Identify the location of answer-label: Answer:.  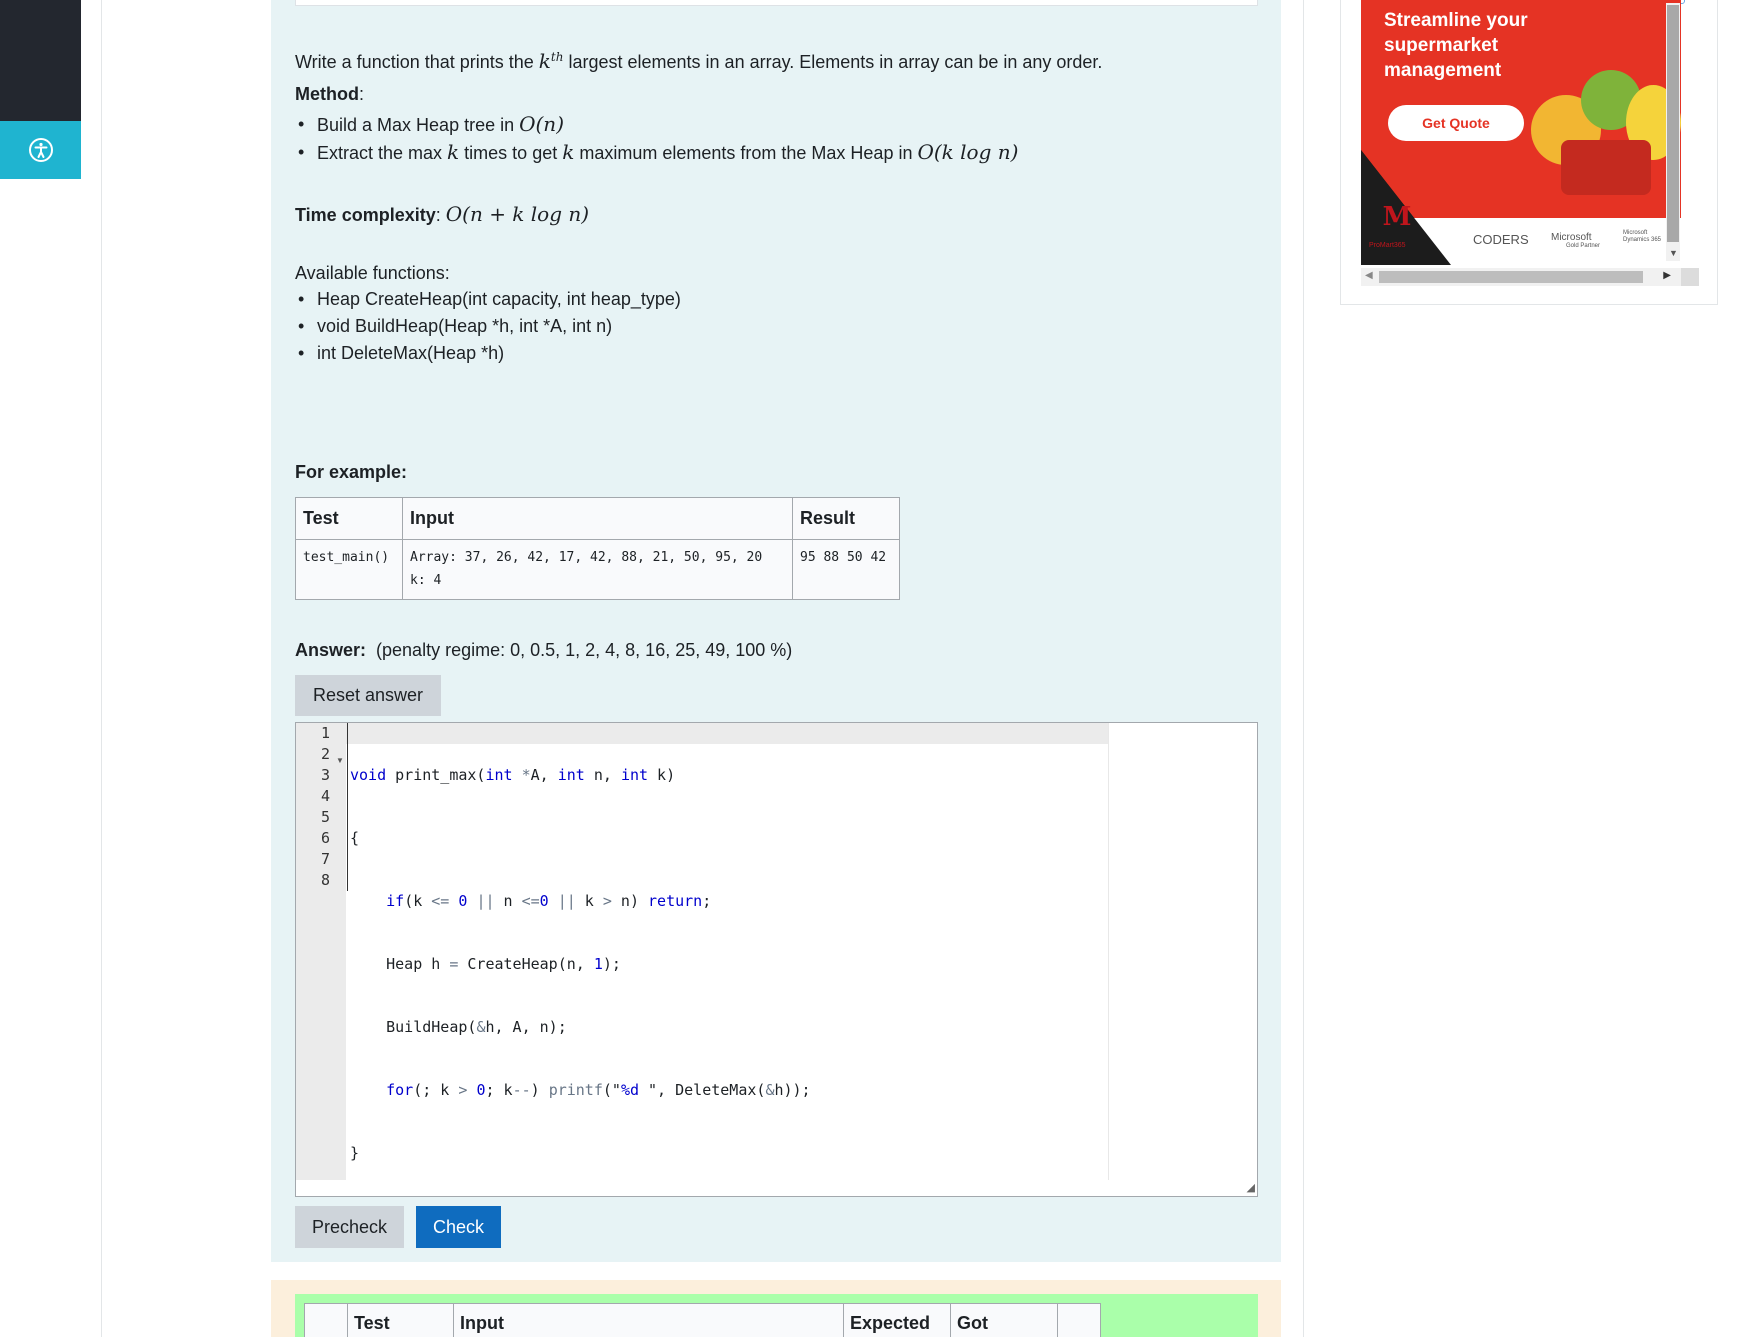
(331, 650).